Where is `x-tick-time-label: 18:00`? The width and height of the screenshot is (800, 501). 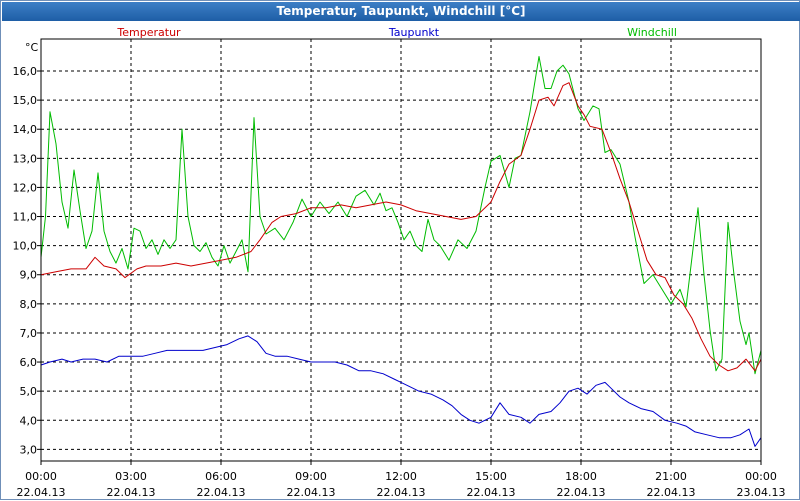 x-tick-time-label: 18:00 is located at coordinates (581, 476).